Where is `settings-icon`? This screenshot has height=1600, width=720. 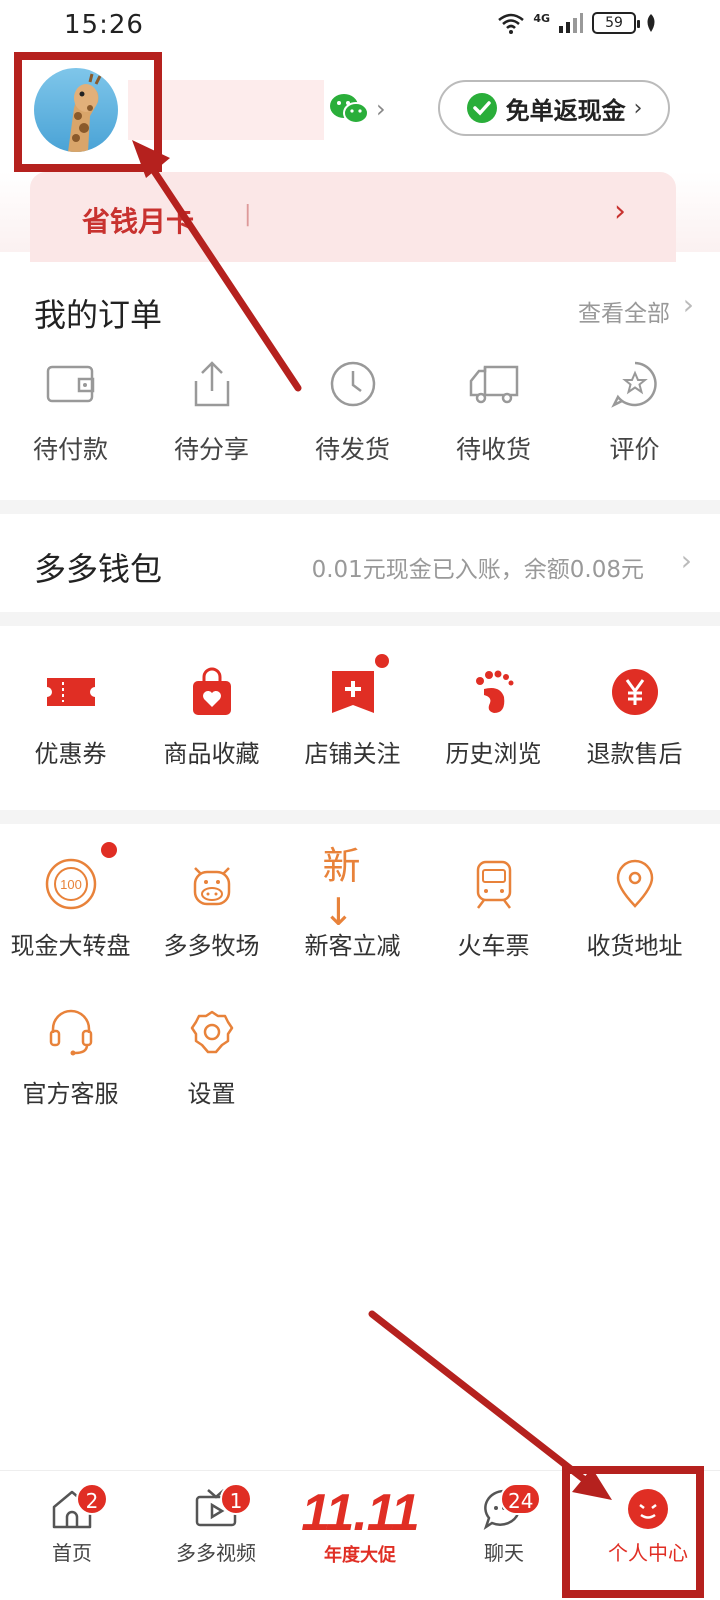 settings-icon is located at coordinates (212, 1032).